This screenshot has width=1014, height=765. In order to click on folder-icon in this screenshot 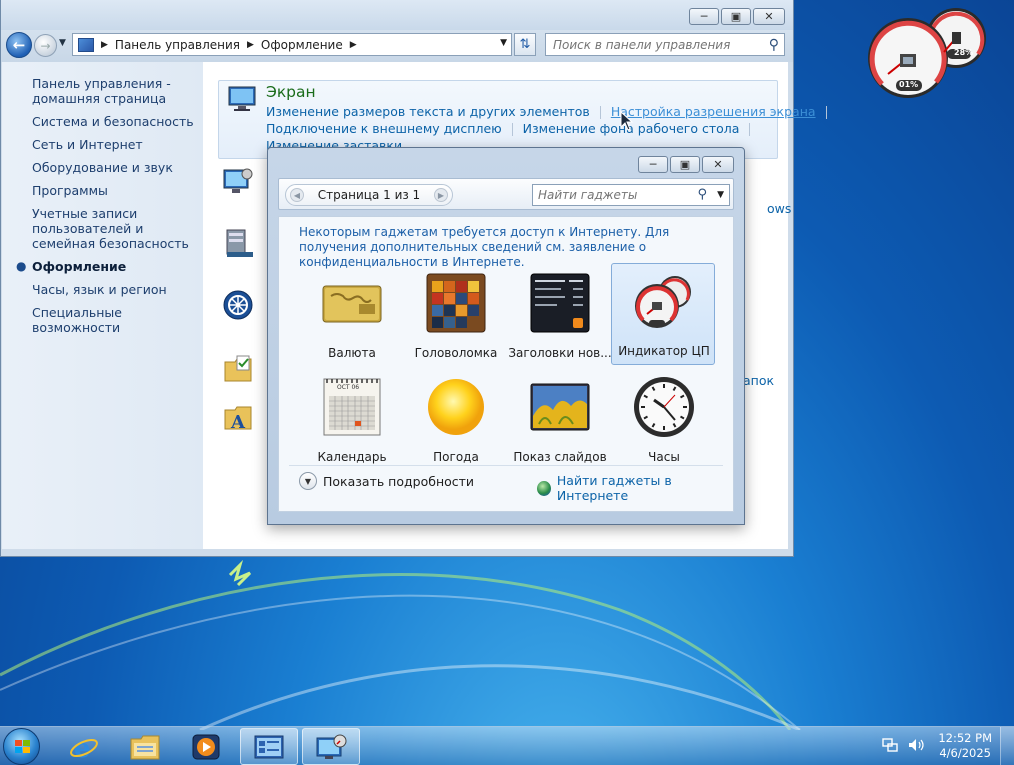, I will do `click(145, 747)`.